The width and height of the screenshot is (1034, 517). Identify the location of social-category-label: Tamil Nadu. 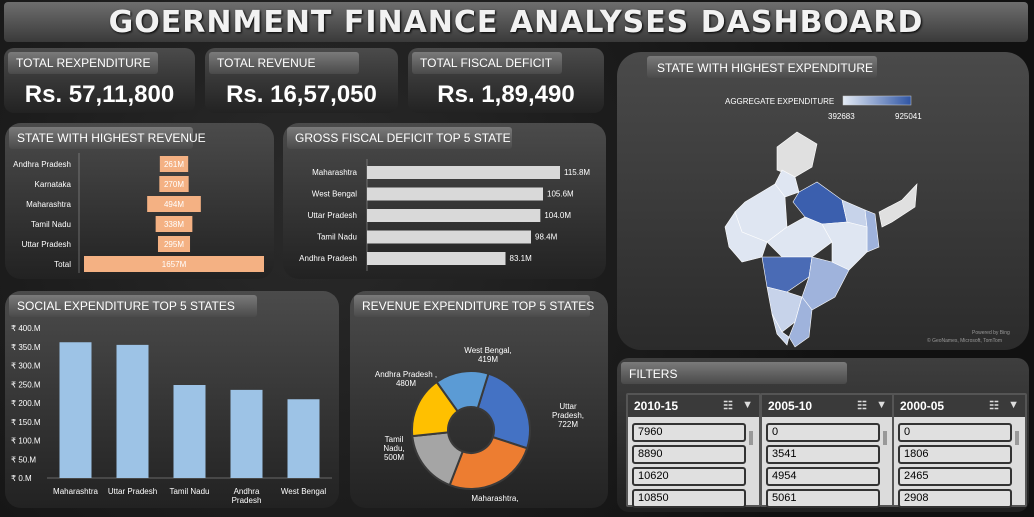
(189, 491).